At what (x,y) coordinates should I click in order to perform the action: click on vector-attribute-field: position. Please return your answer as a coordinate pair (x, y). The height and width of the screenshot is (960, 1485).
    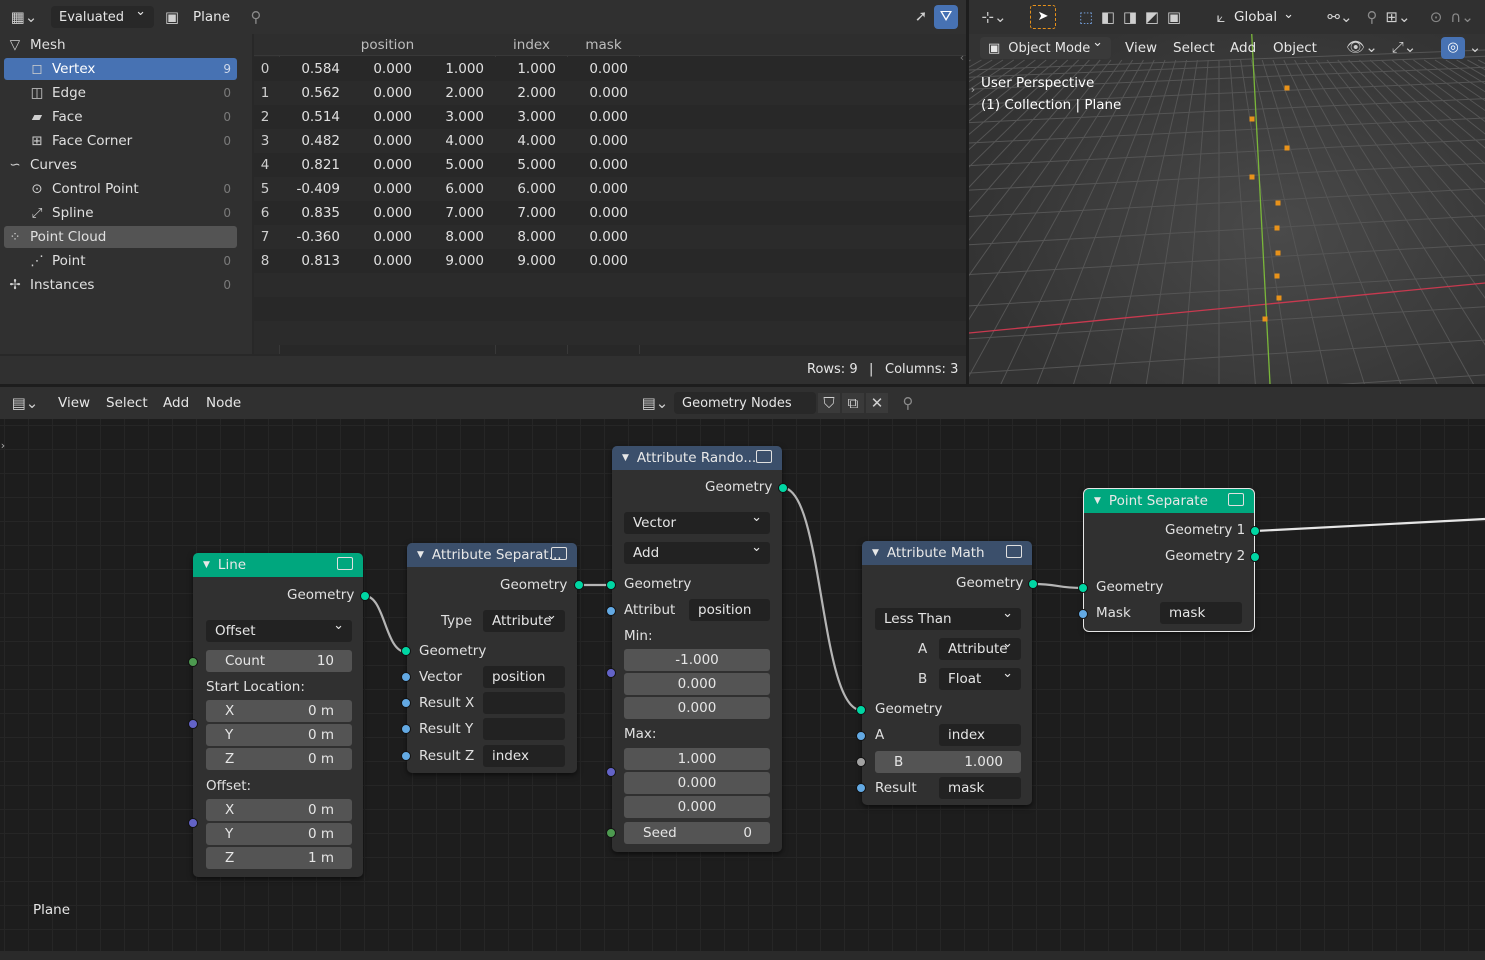
    Looking at the image, I should click on (524, 677).